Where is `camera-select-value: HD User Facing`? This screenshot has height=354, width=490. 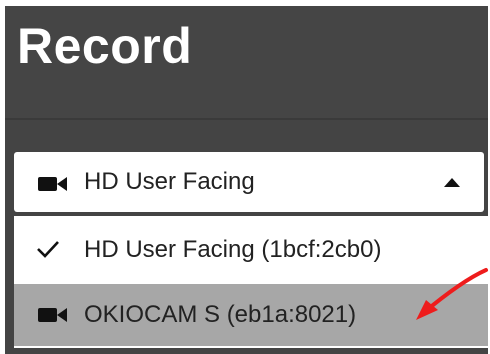 camera-select-value: HD User Facing is located at coordinates (169, 181).